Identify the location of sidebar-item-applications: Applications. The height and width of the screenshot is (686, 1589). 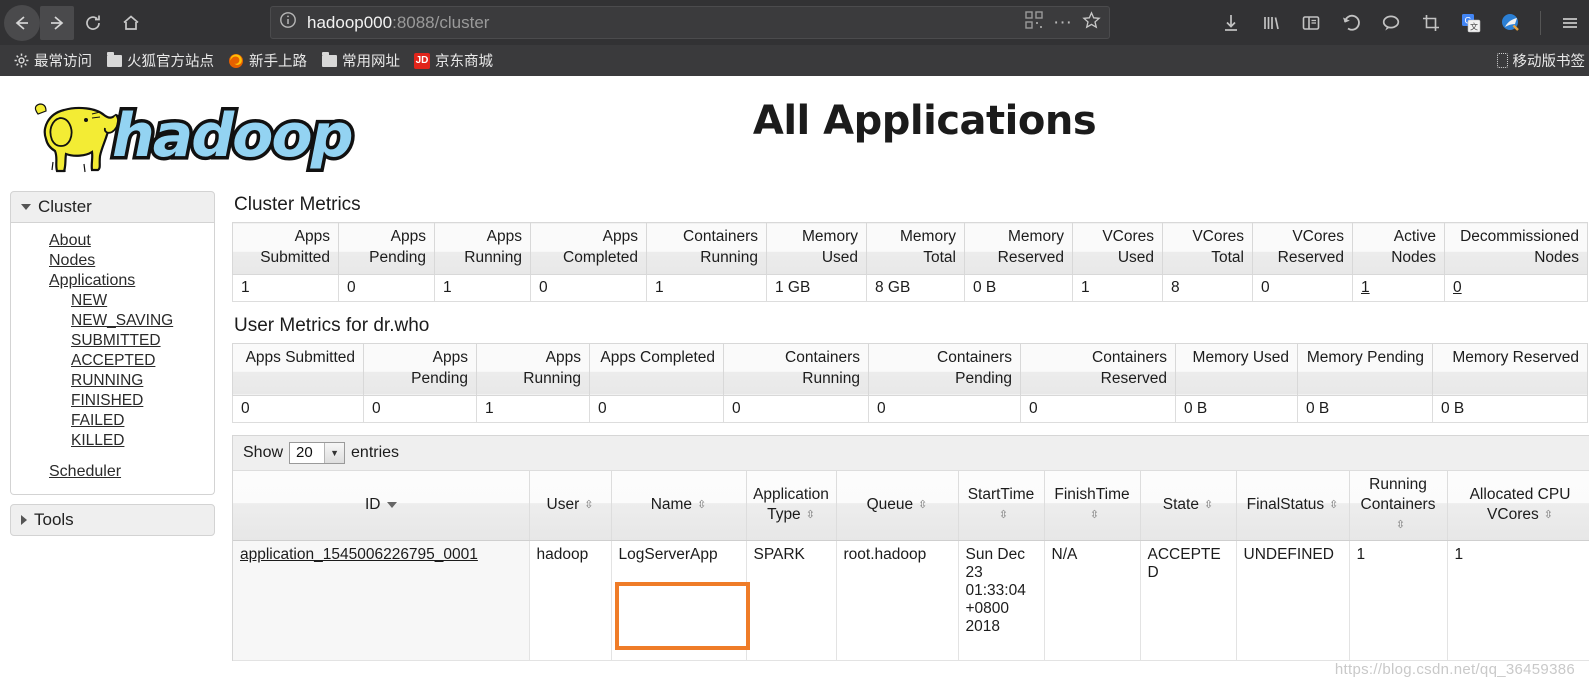
(112, 281).